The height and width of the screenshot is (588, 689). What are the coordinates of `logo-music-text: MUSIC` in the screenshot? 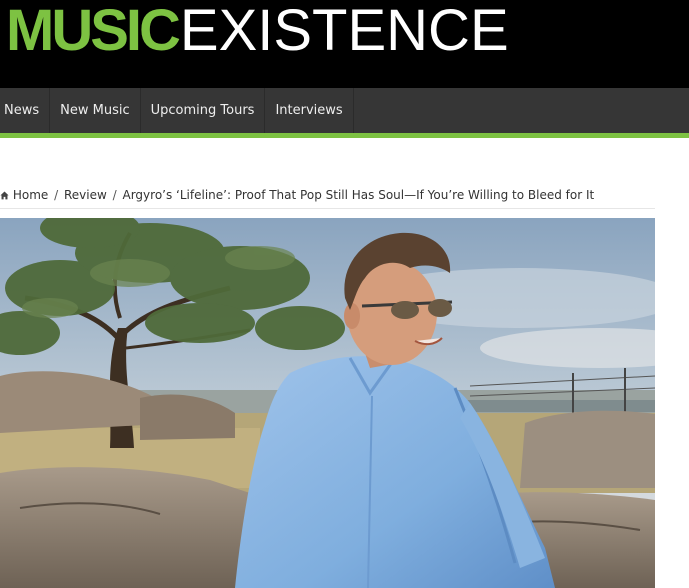 It's located at (93, 31).